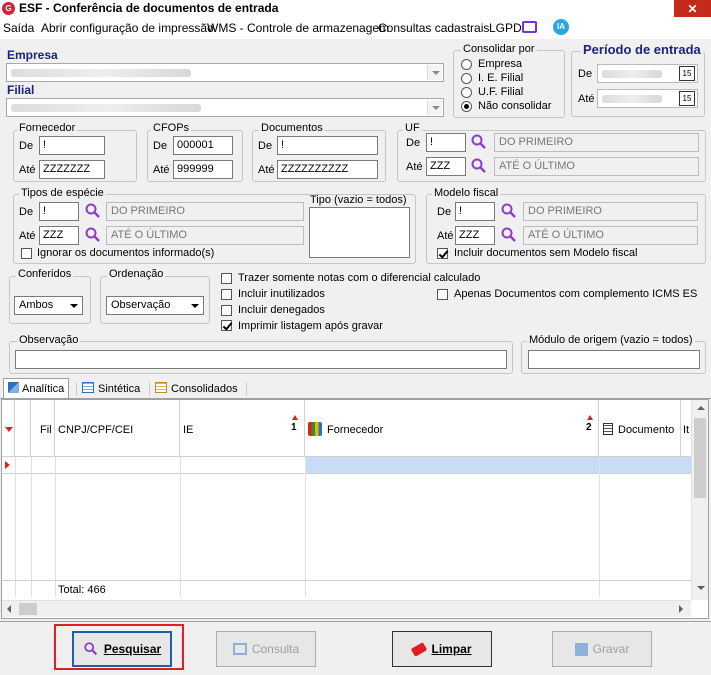 Image resolution: width=711 pixels, height=675 pixels. I want to click on scroll-right-icon, so click(681, 609).